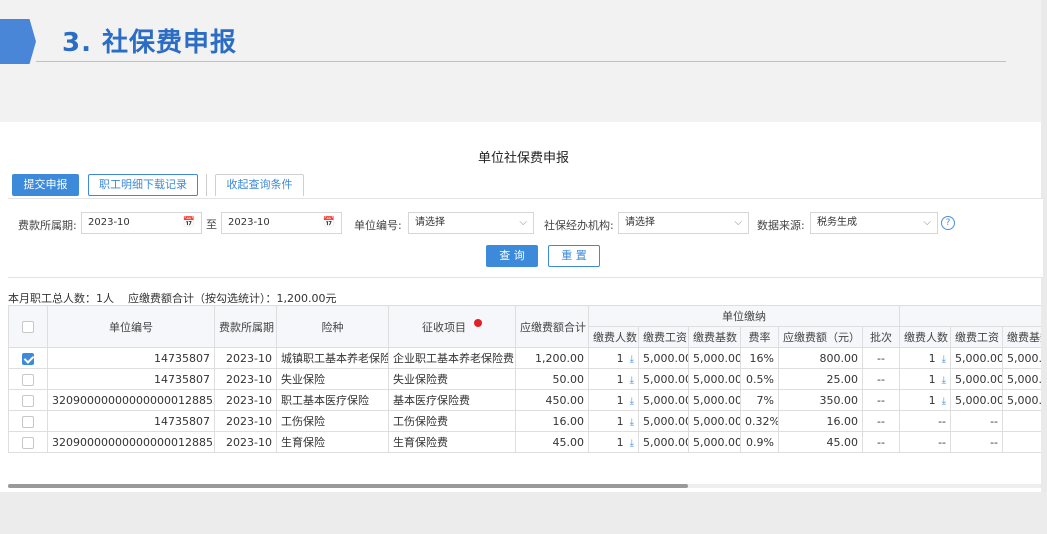  I want to click on cell-item: 失业保险费, so click(452, 379).